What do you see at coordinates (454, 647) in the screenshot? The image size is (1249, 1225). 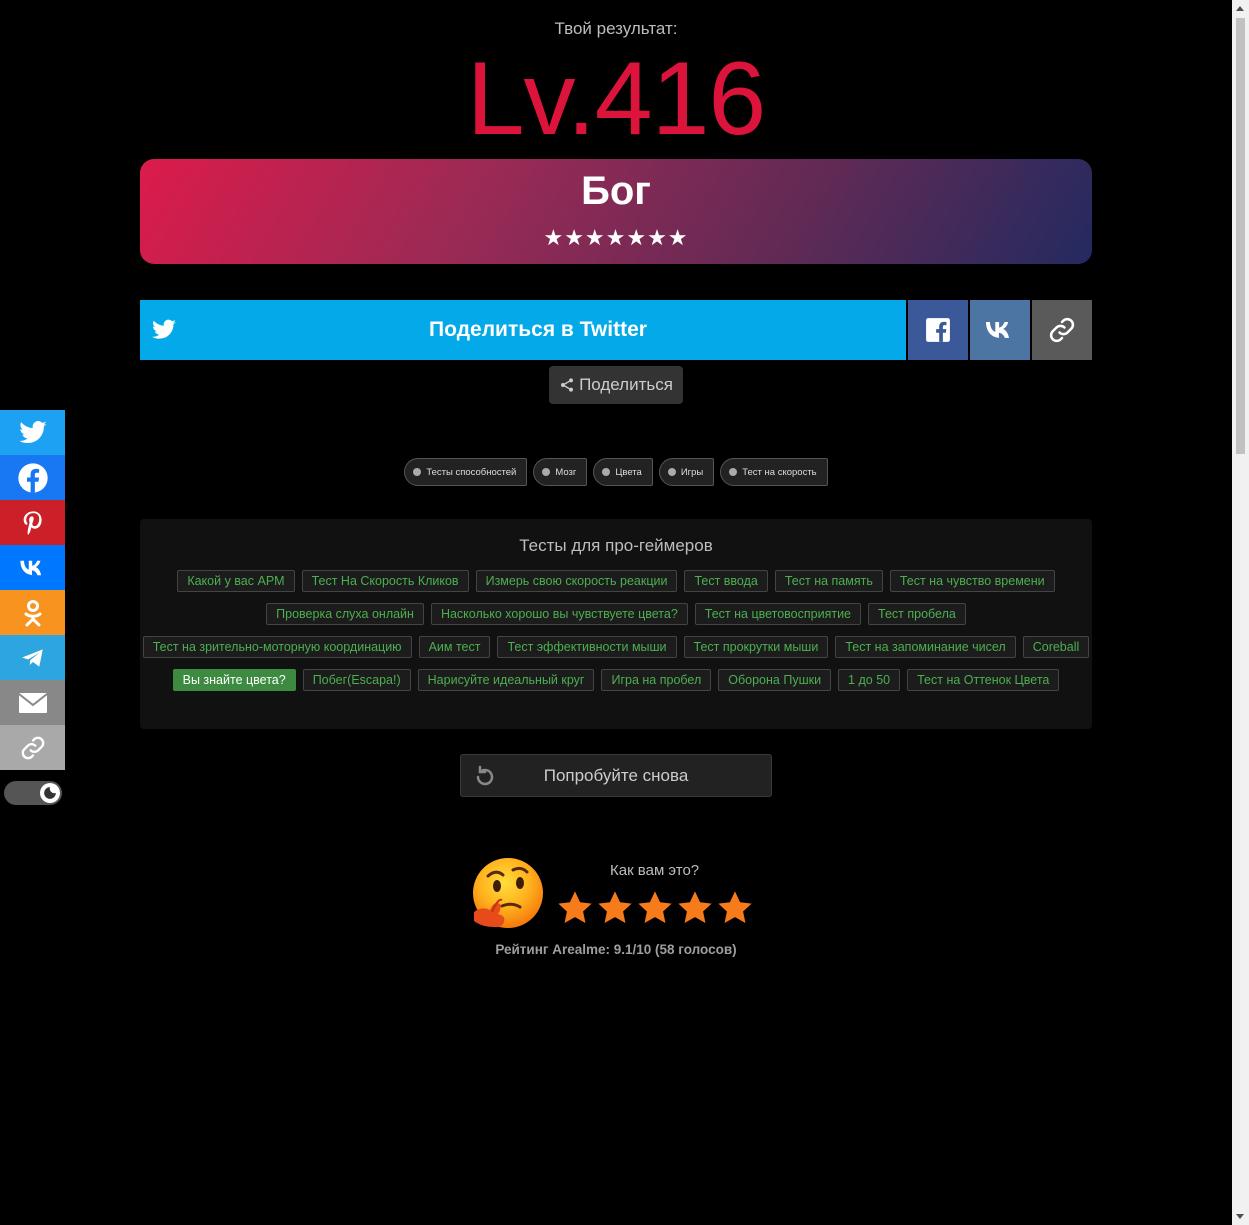 I see `pro-test-link: Аим тест` at bounding box center [454, 647].